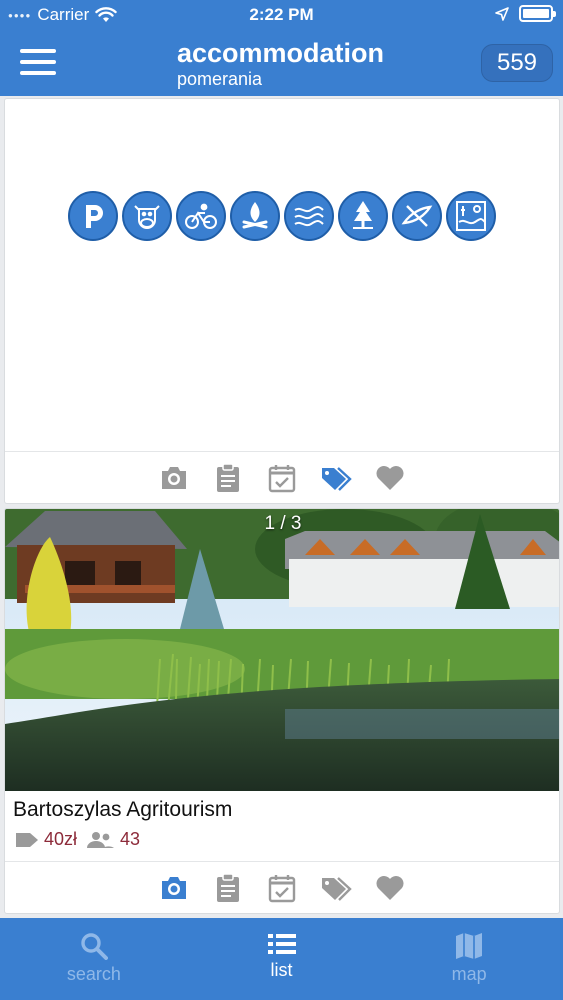 The image size is (563, 1000). I want to click on campfire-icon, so click(255, 216).